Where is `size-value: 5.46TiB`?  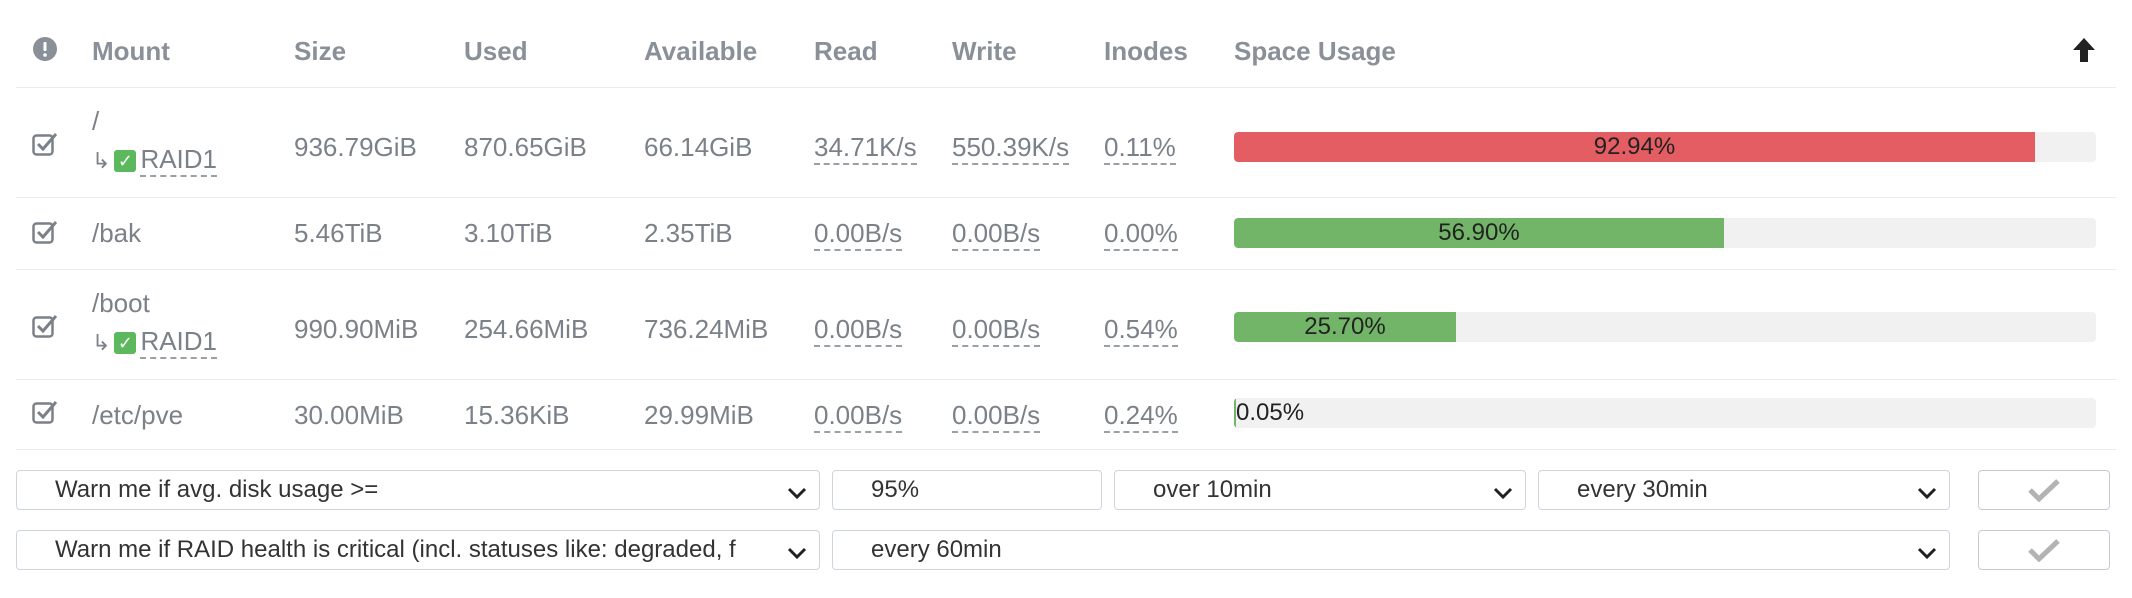
size-value: 5.46TiB is located at coordinates (338, 233).